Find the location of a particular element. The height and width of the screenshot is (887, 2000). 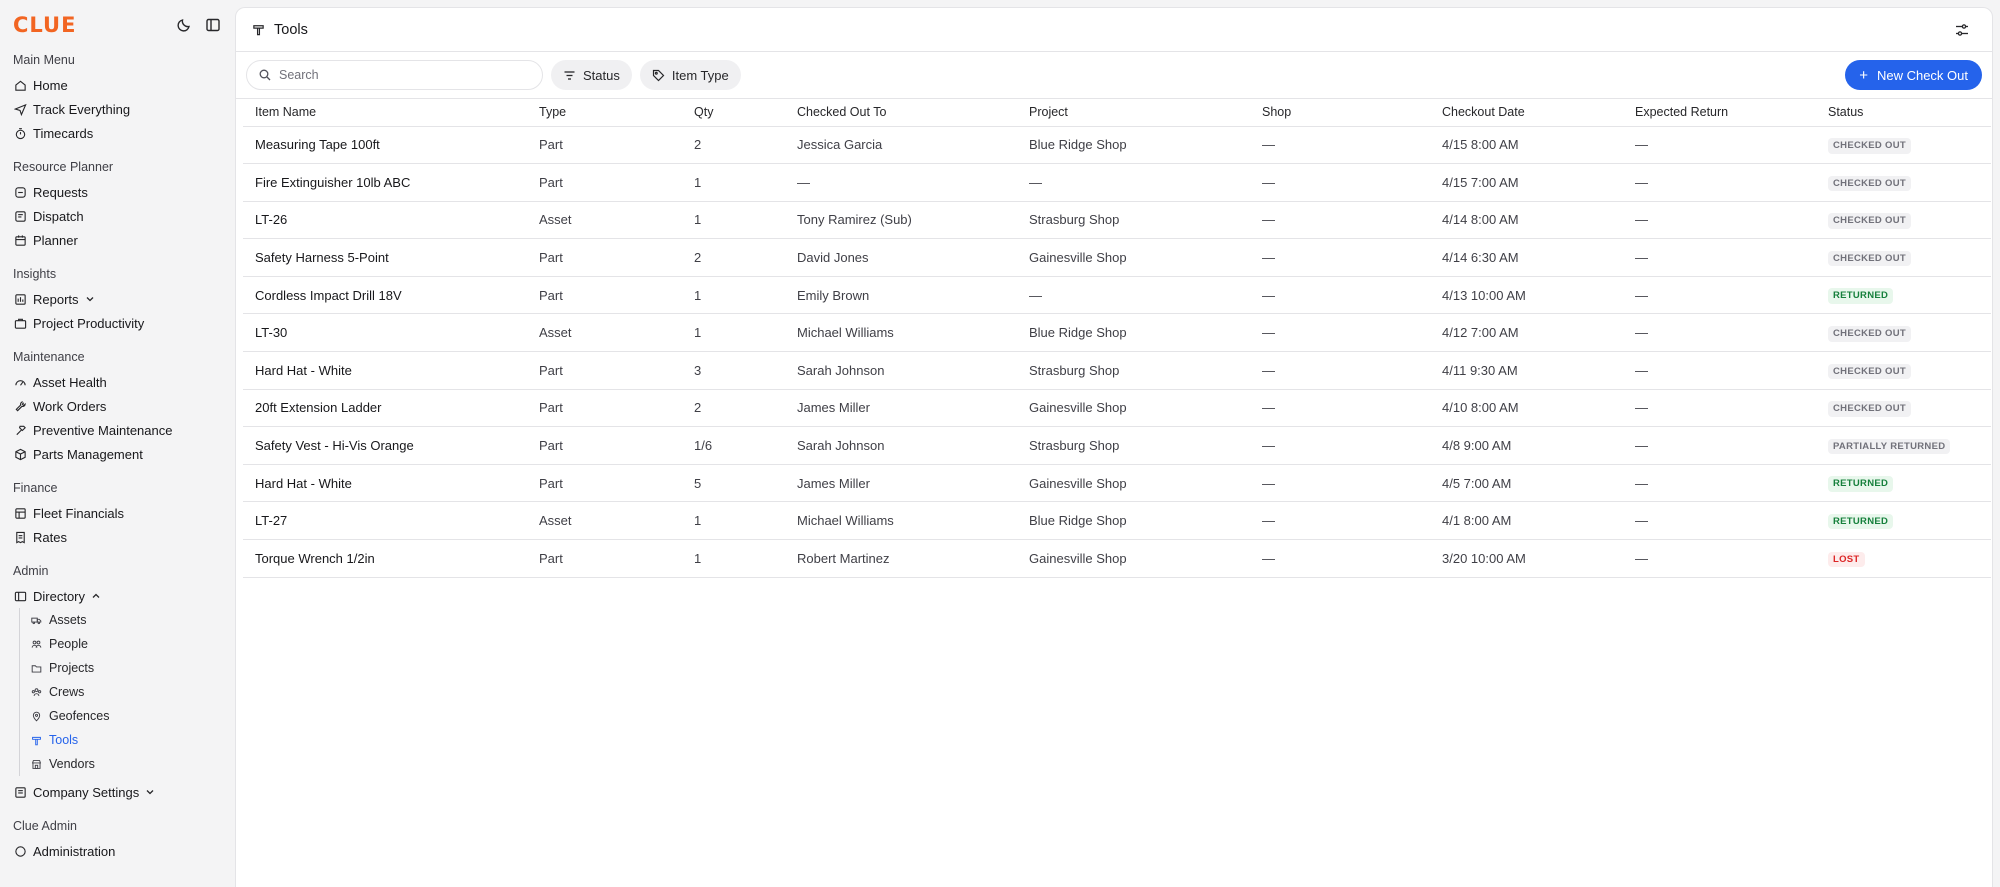

qty-cell: 1 is located at coordinates (733, 521).